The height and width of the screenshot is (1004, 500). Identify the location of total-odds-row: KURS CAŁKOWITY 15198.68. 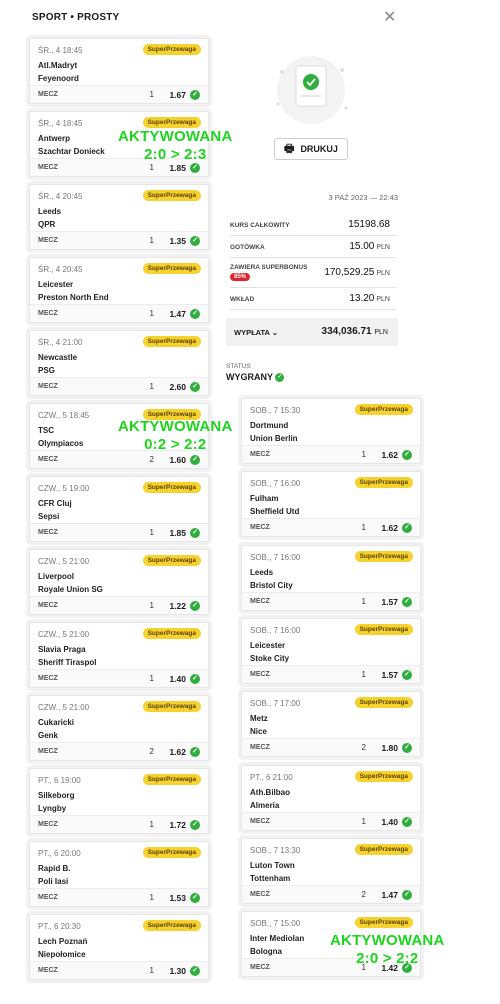
(313, 225).